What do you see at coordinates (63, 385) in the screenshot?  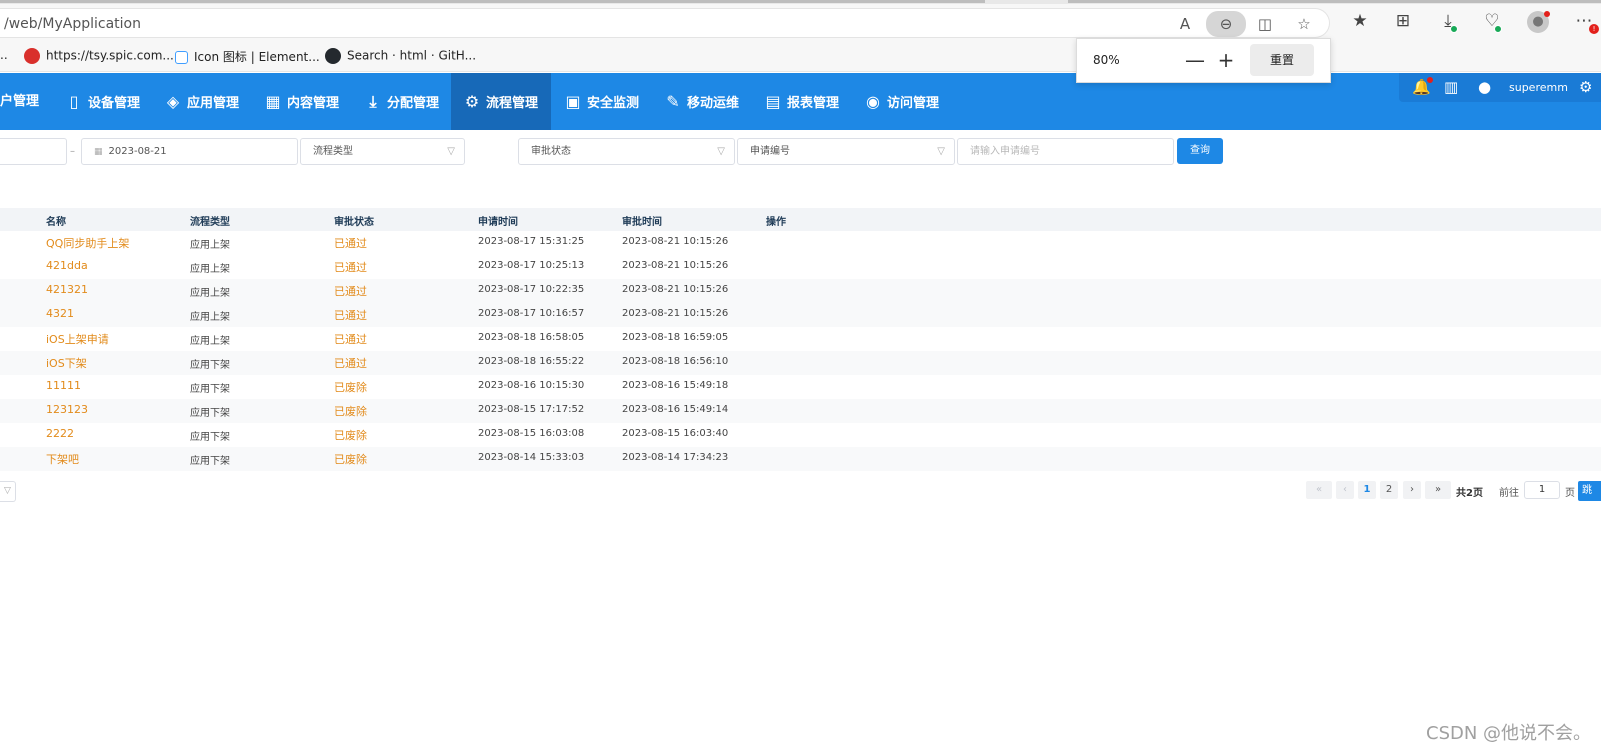 I see `row-name-link: 11111` at bounding box center [63, 385].